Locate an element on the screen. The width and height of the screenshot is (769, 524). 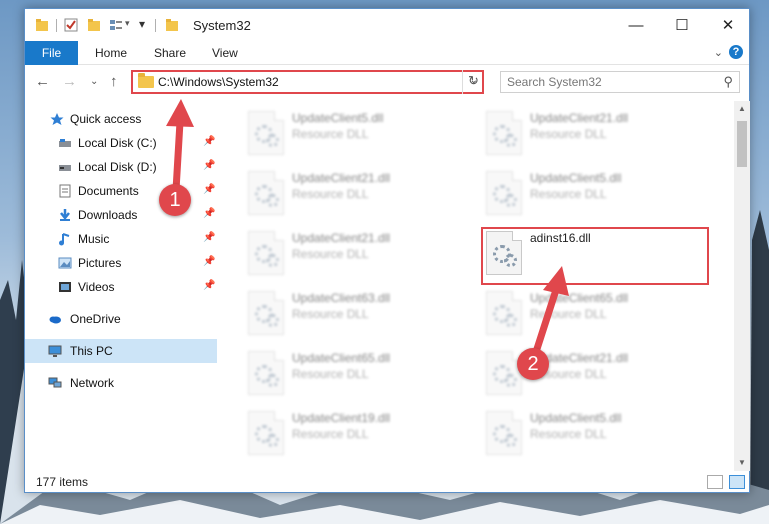
network-icon is located at coordinates (55, 382).